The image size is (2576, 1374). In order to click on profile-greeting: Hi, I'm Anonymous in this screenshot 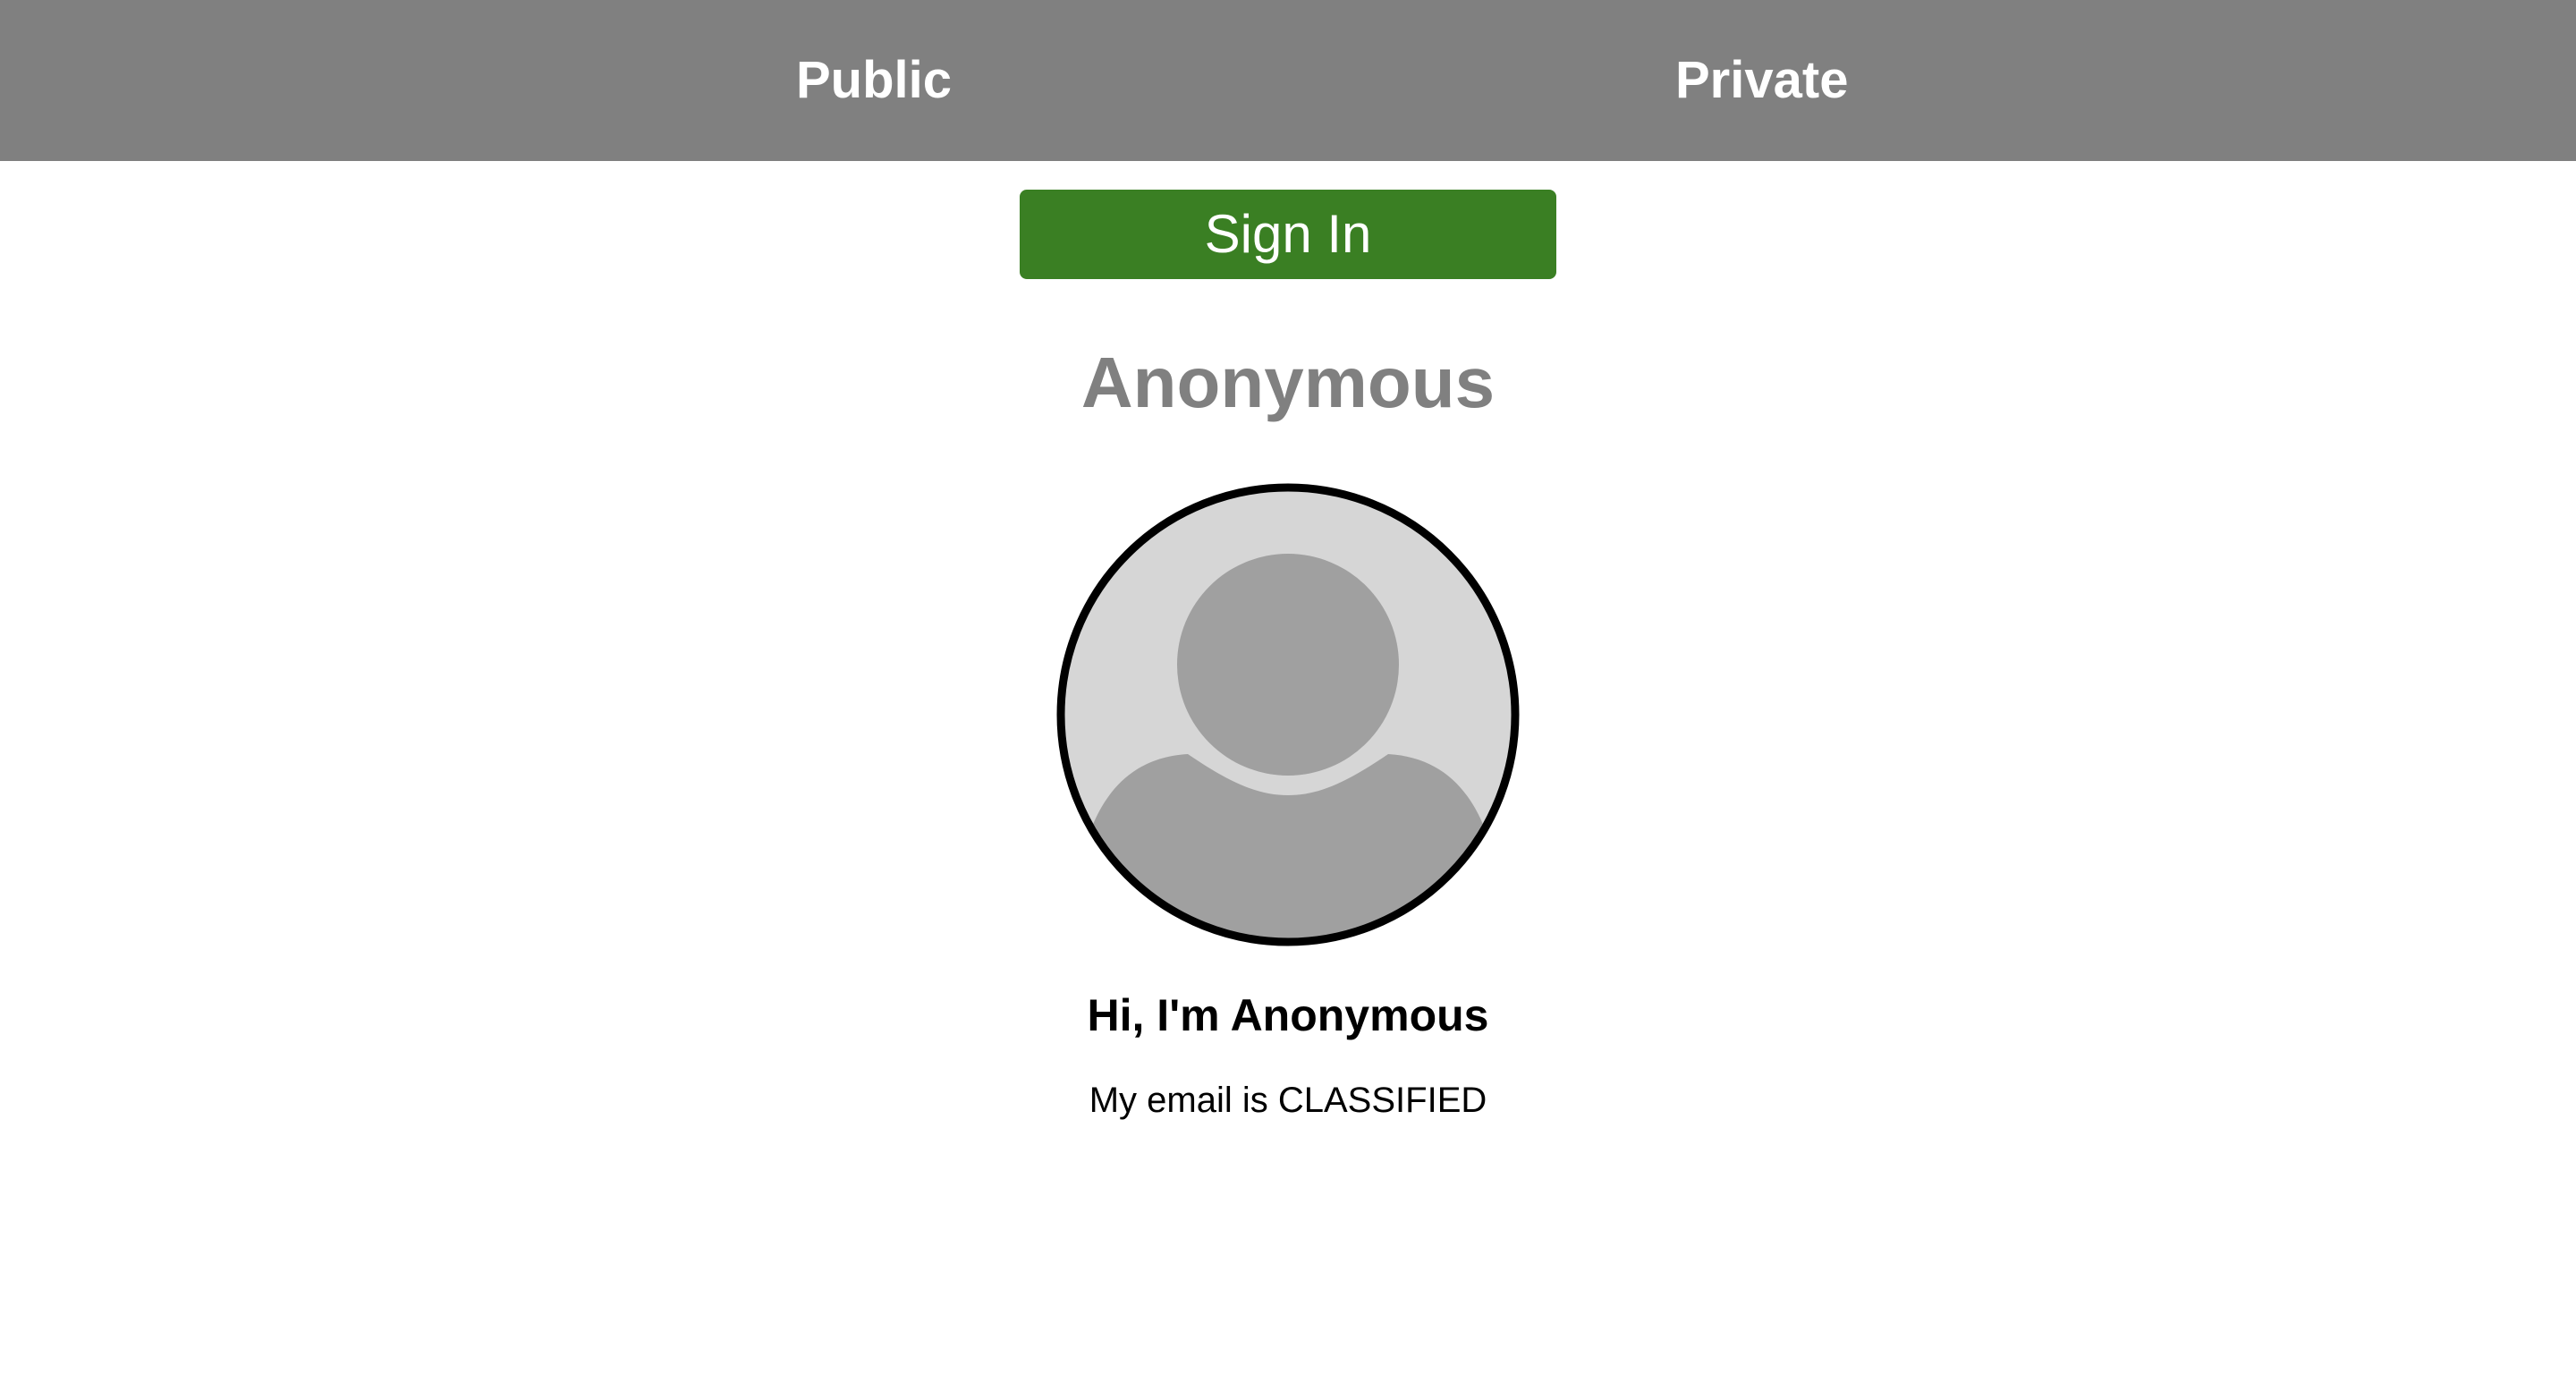, I will do `click(1288, 1015)`.